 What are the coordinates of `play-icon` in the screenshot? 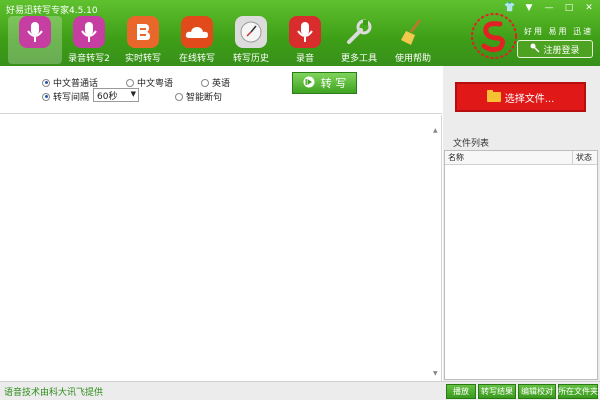 It's located at (309, 83).